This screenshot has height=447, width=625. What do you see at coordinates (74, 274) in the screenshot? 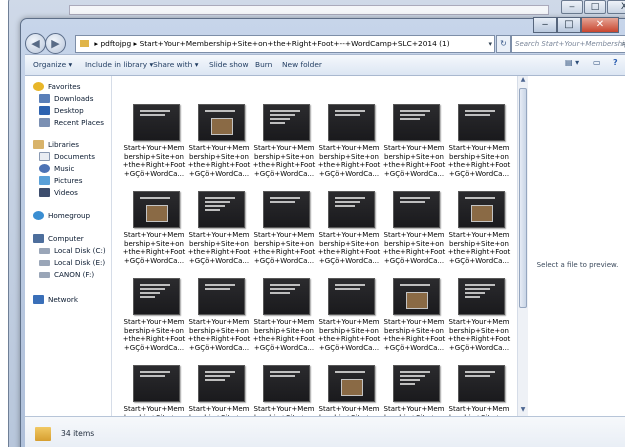
I see `nav-label: CANON (F:)` at bounding box center [74, 274].